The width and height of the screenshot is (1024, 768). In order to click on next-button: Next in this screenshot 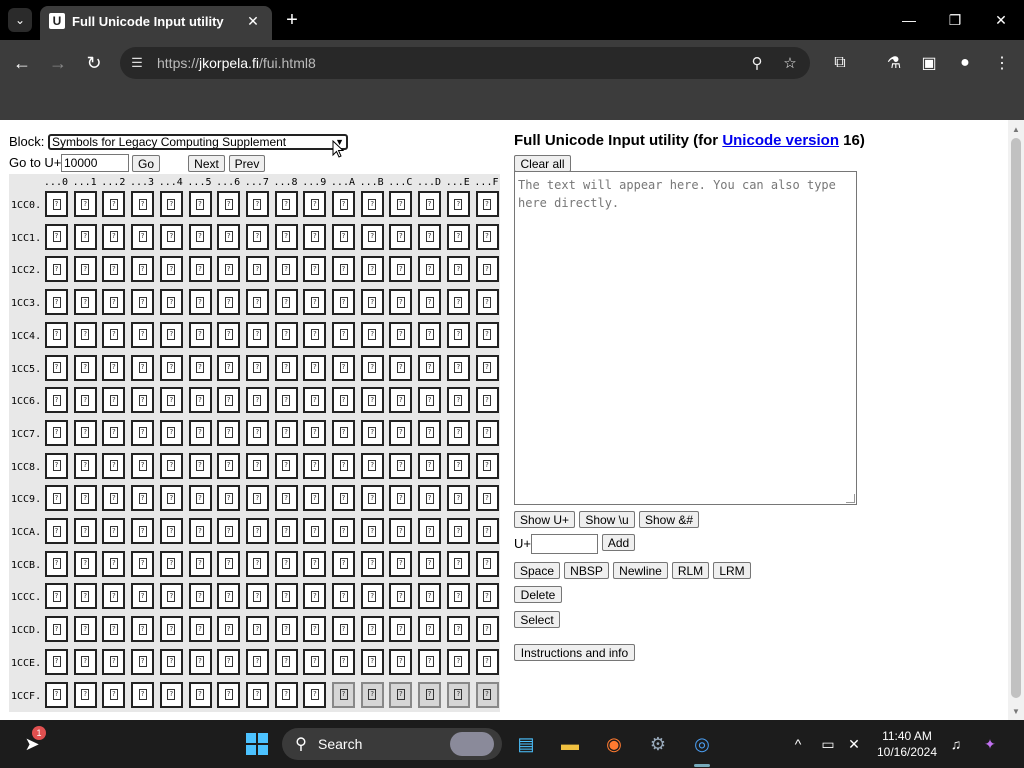, I will do `click(206, 163)`.